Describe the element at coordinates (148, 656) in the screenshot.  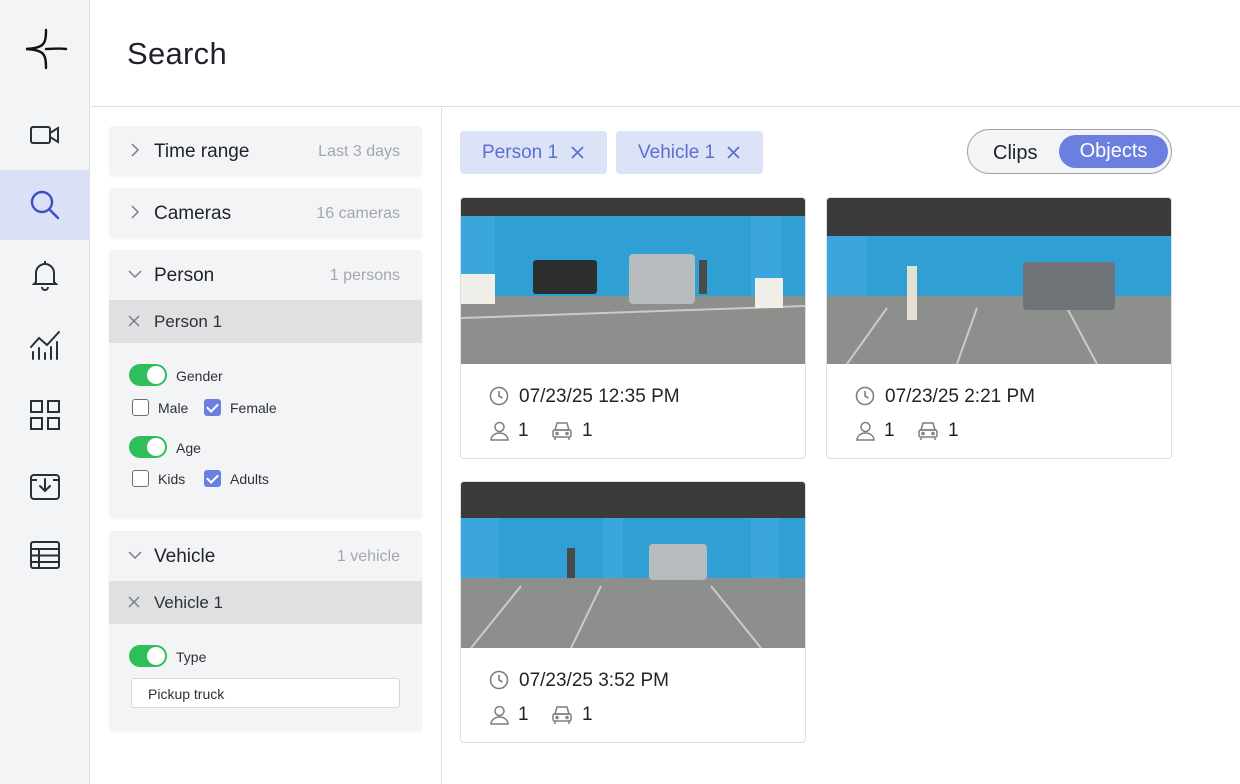
I see `type-toggle` at that location.